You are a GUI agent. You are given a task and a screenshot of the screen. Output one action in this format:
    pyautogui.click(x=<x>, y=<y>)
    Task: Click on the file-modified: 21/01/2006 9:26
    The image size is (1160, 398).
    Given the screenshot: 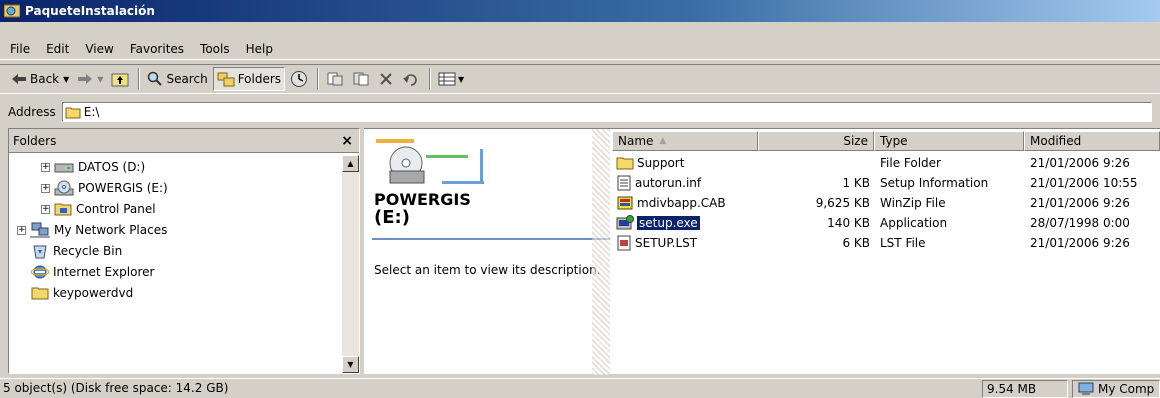 What is the action you would take?
    pyautogui.click(x=1080, y=163)
    